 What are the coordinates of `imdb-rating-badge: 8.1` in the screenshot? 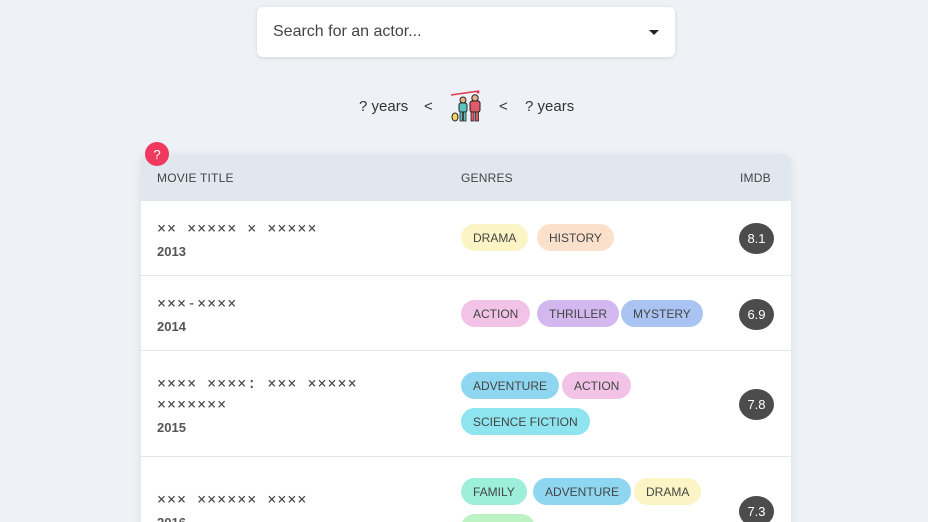 It's located at (756, 238).